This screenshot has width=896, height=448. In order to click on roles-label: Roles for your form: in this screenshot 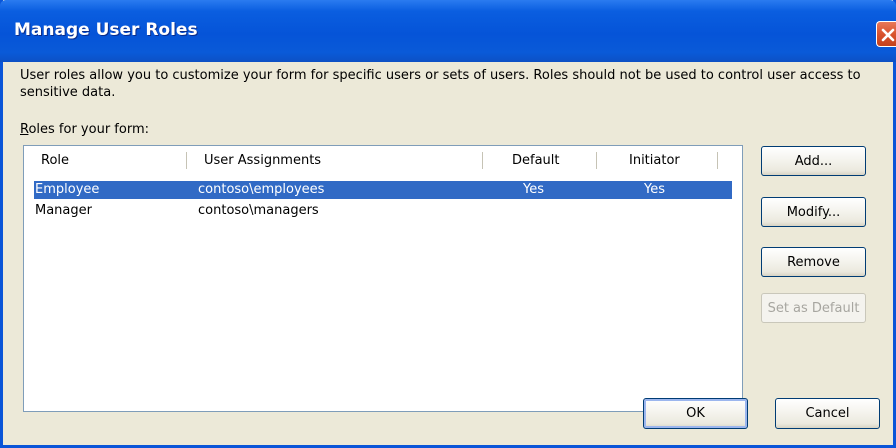, I will do `click(84, 129)`.